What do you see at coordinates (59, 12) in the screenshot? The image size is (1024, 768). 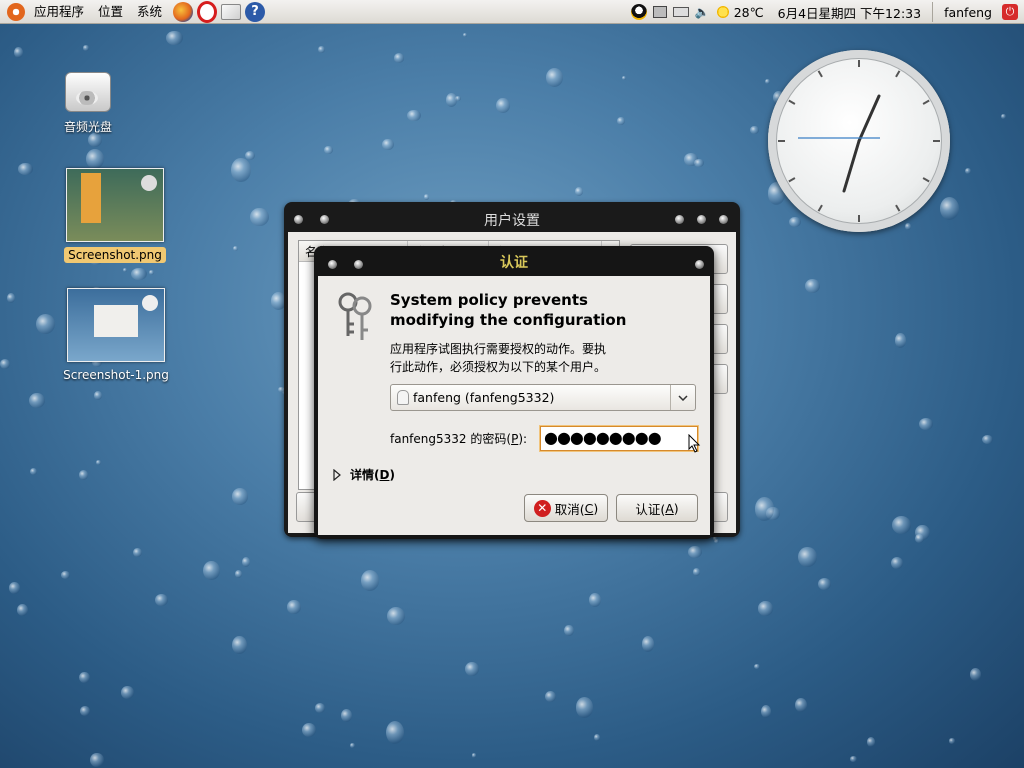 I see `menu-applications: 应用程序` at bounding box center [59, 12].